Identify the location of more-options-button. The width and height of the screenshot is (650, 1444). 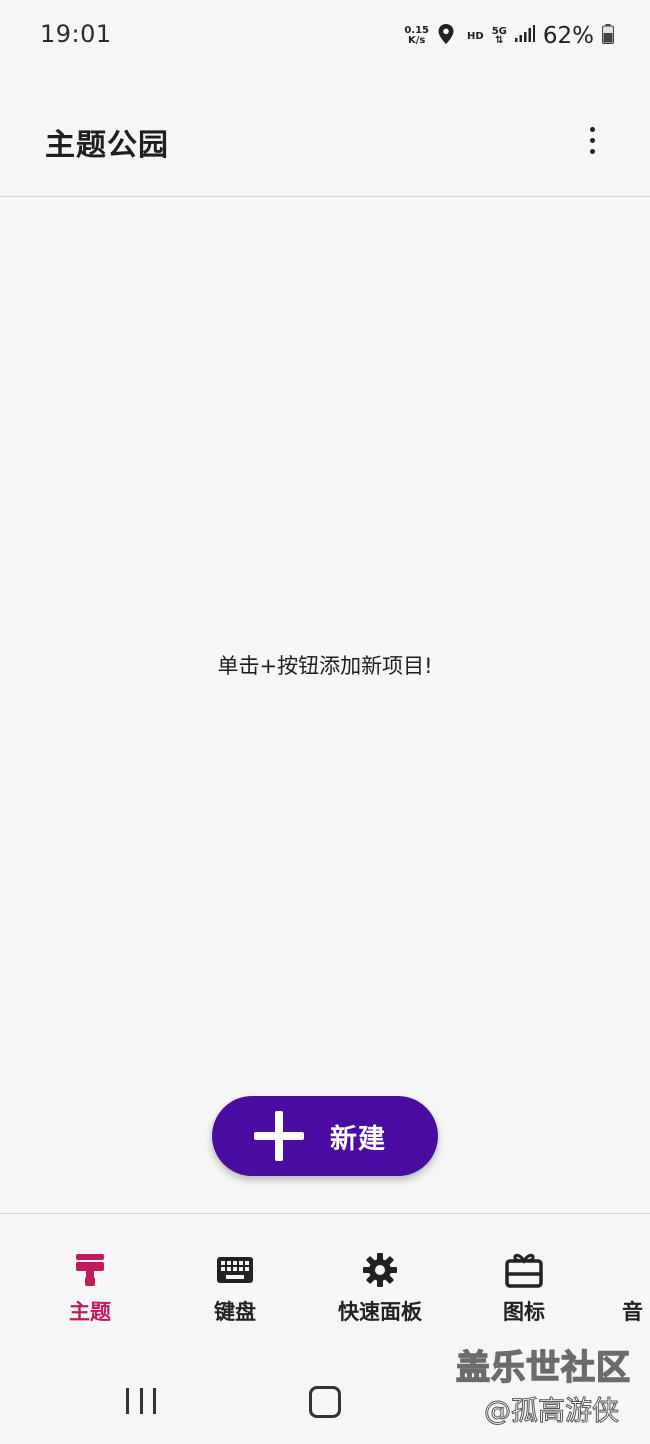
(592, 140).